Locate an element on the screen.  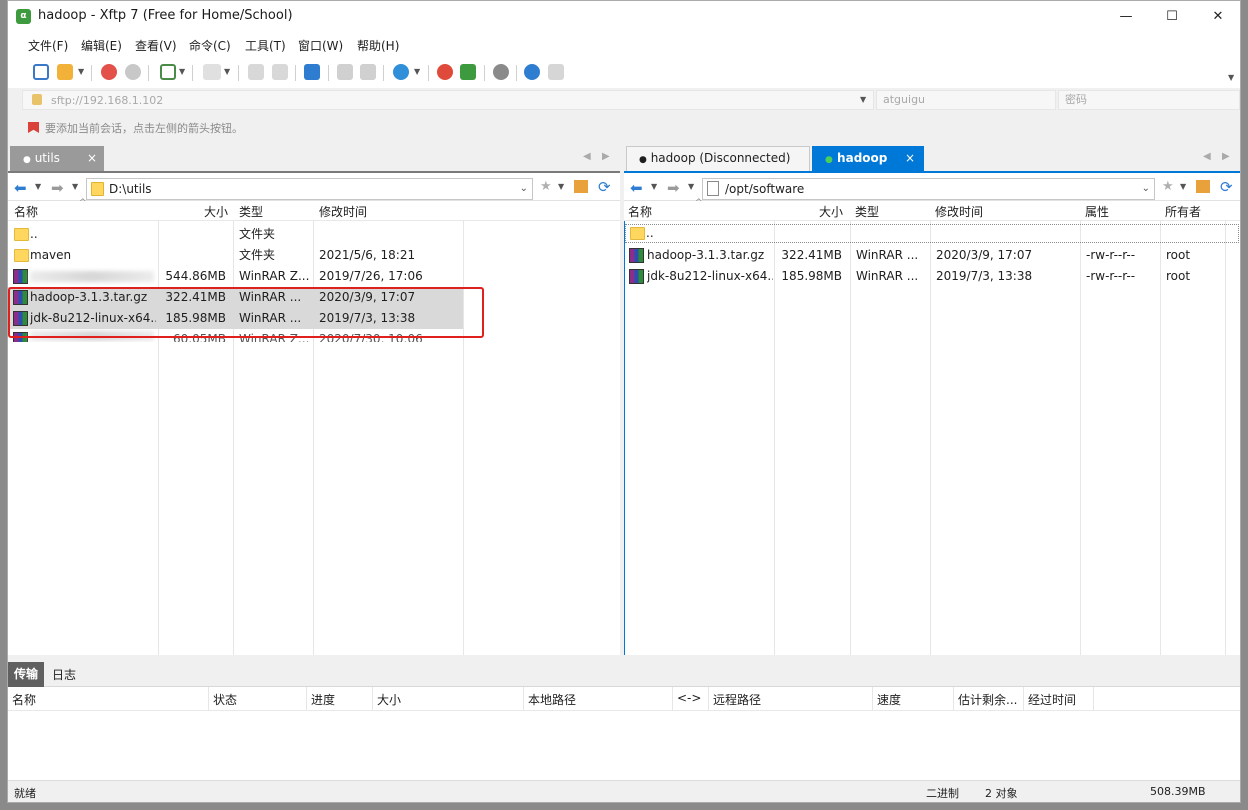
object-count: 2 对象 is located at coordinates (1001, 793).